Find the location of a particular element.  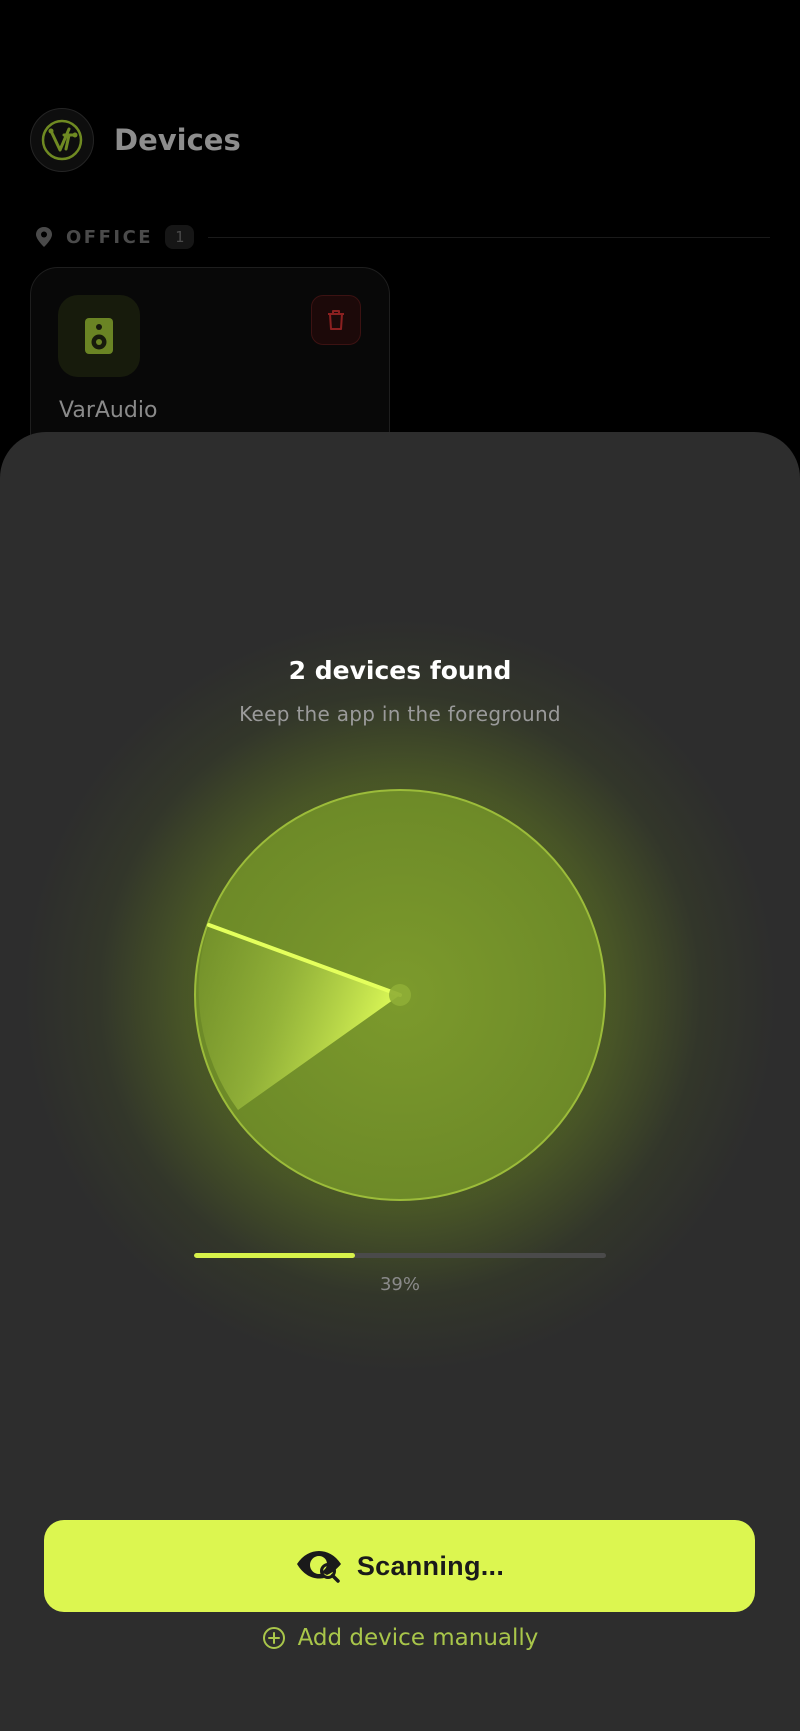

scan-subtitle: Keep the app in the foreground is located at coordinates (400, 714).